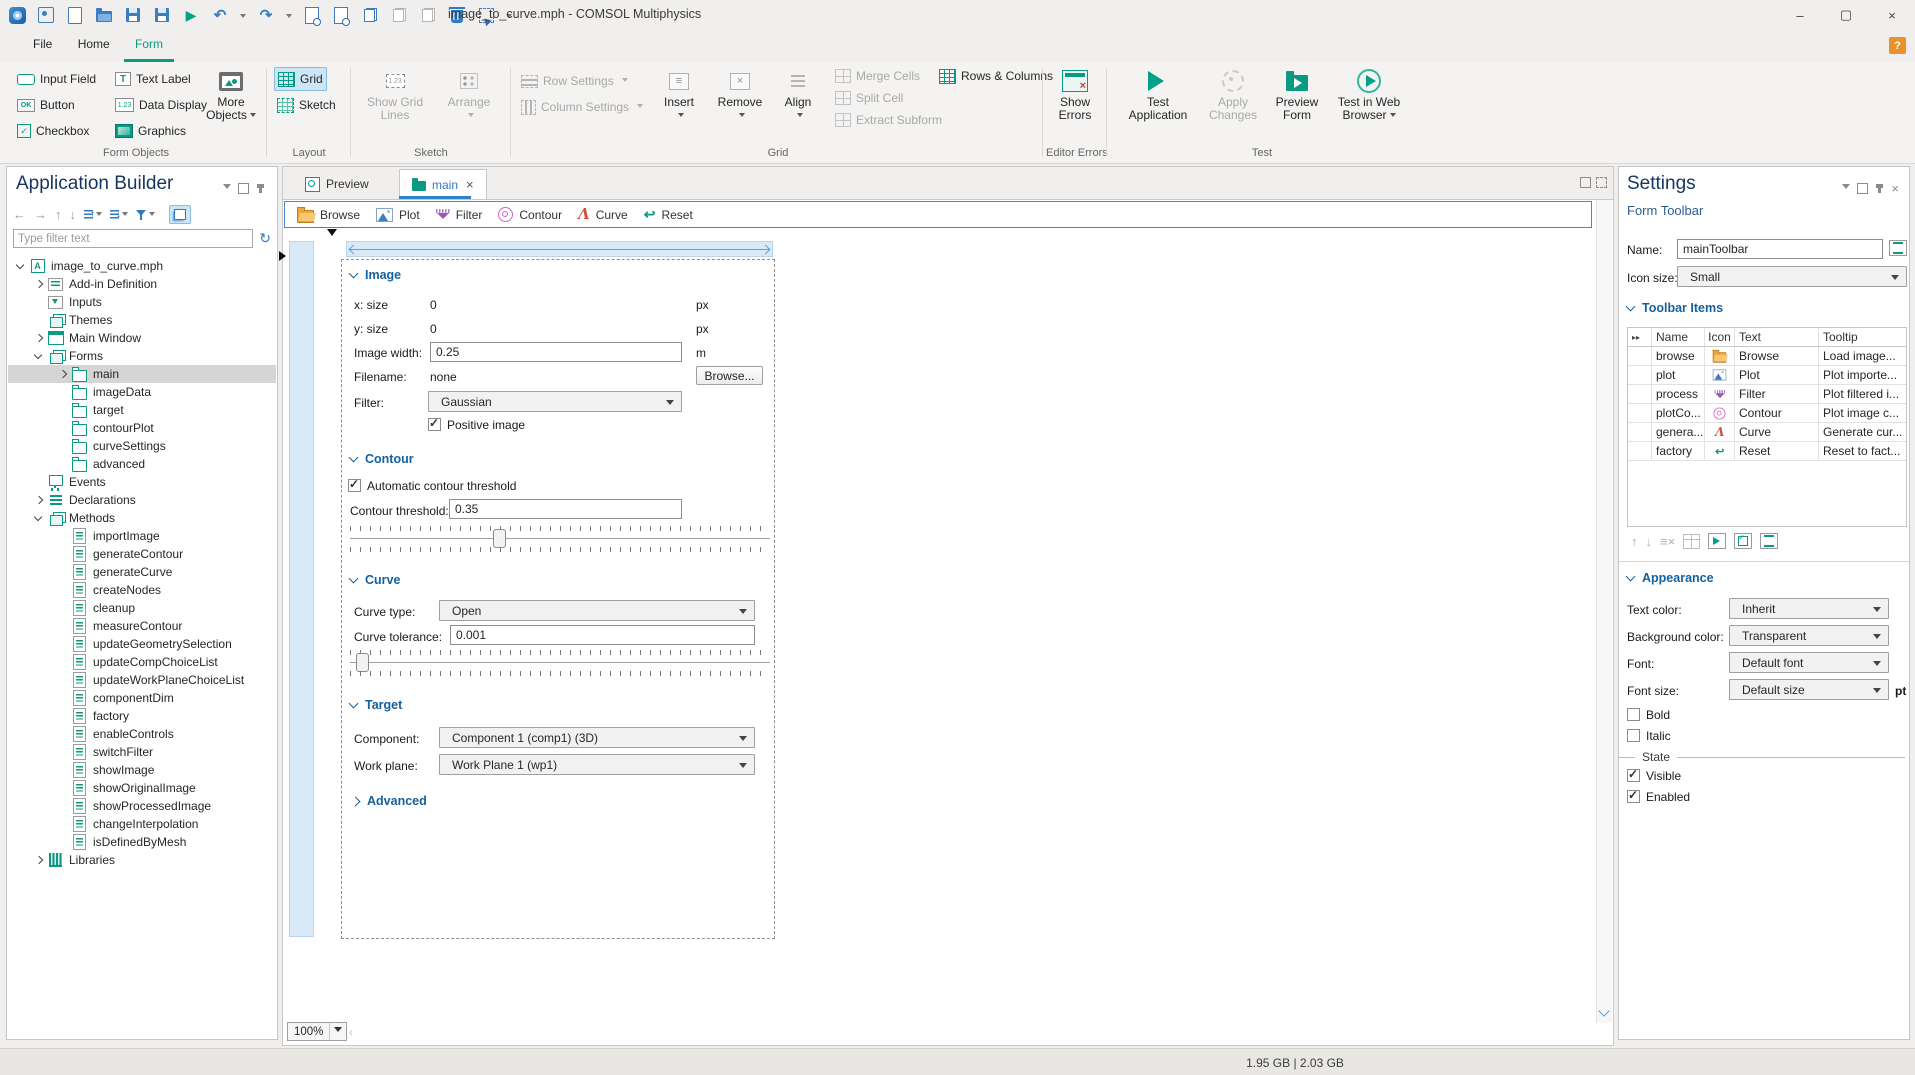 This screenshot has height=1075, width=1915. What do you see at coordinates (556, 352) in the screenshot?
I see `image-width-input: 0.25` at bounding box center [556, 352].